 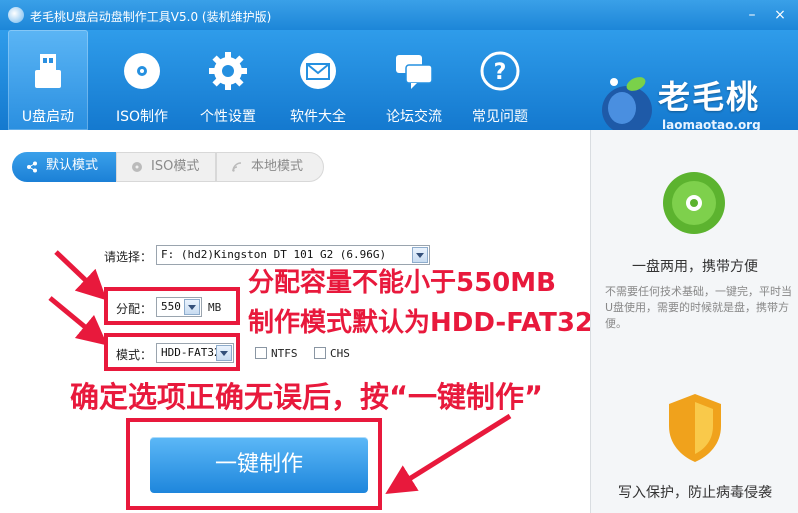 What do you see at coordinates (695, 428) in the screenshot?
I see `shield-icon` at bounding box center [695, 428].